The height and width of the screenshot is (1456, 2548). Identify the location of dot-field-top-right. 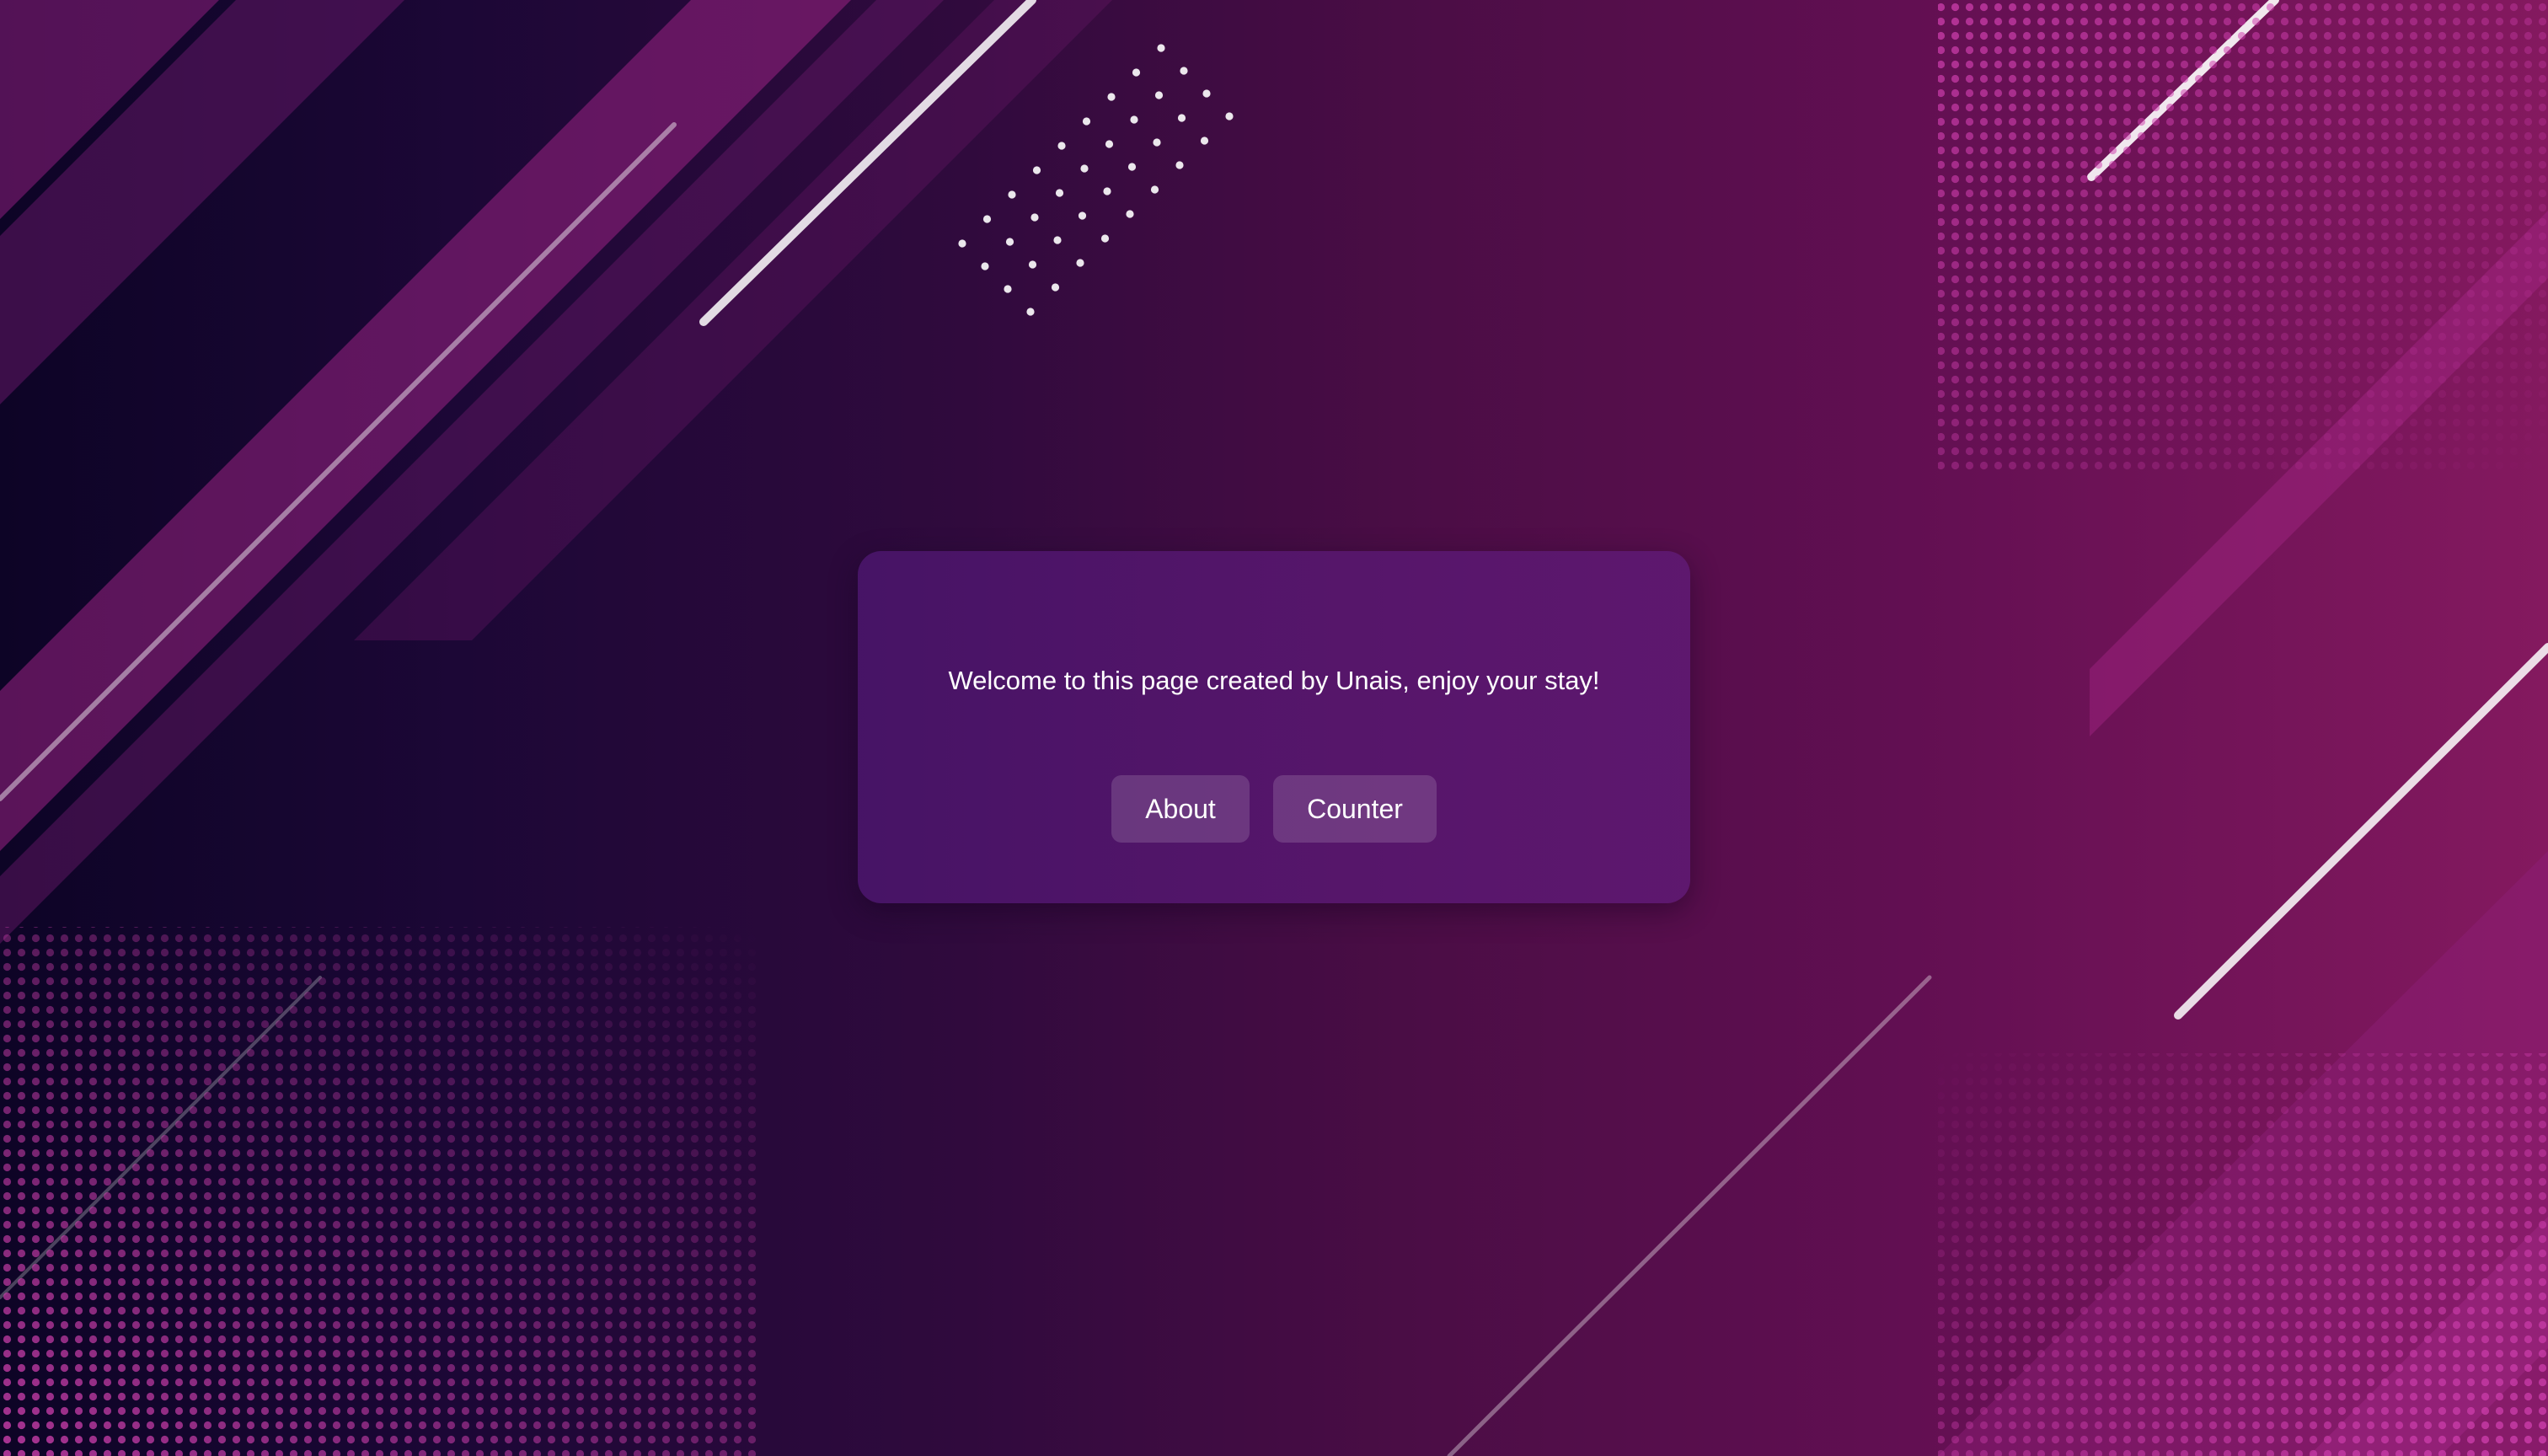
(2243, 236).